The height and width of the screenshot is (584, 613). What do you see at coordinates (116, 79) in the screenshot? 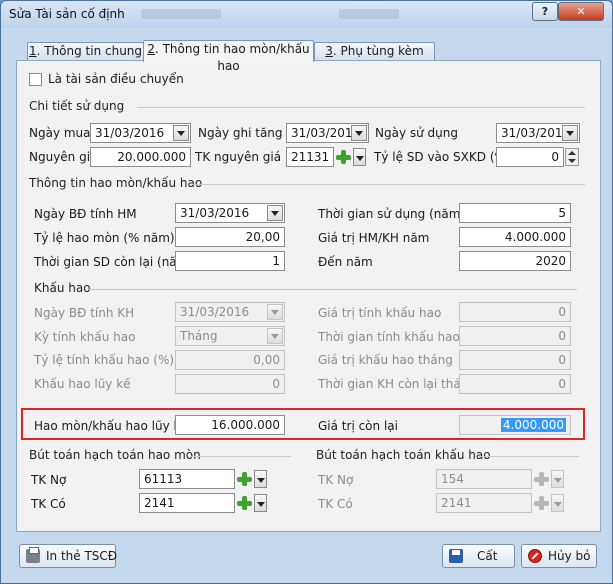
I see `transfer-label: Là tài sản điều chuyển` at bounding box center [116, 79].